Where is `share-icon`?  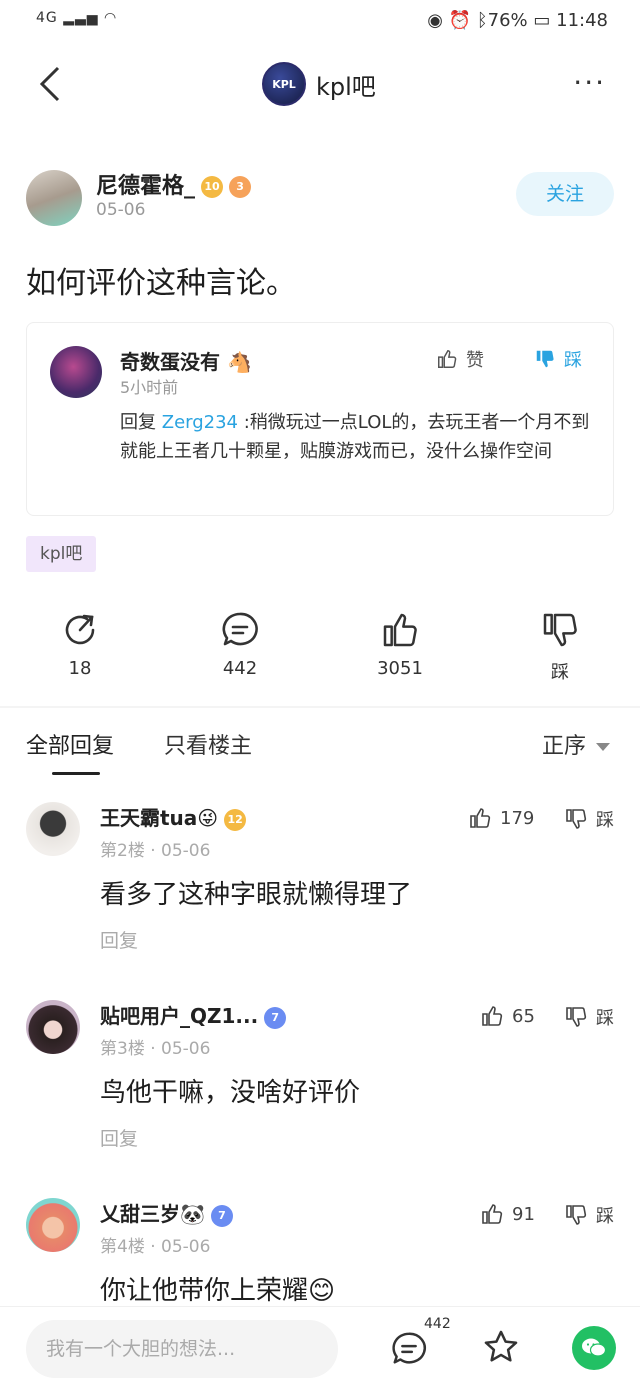 share-icon is located at coordinates (80, 629).